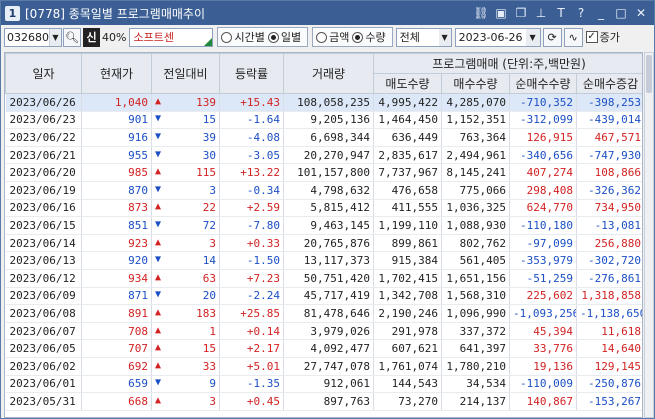  I want to click on cell-net-change: -276,861, so click(609, 278).